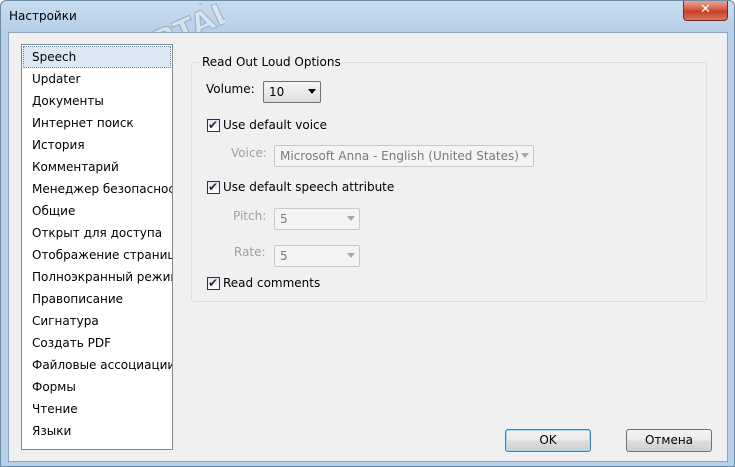  I want to click on pitch-dropdown: 5, so click(317, 219).